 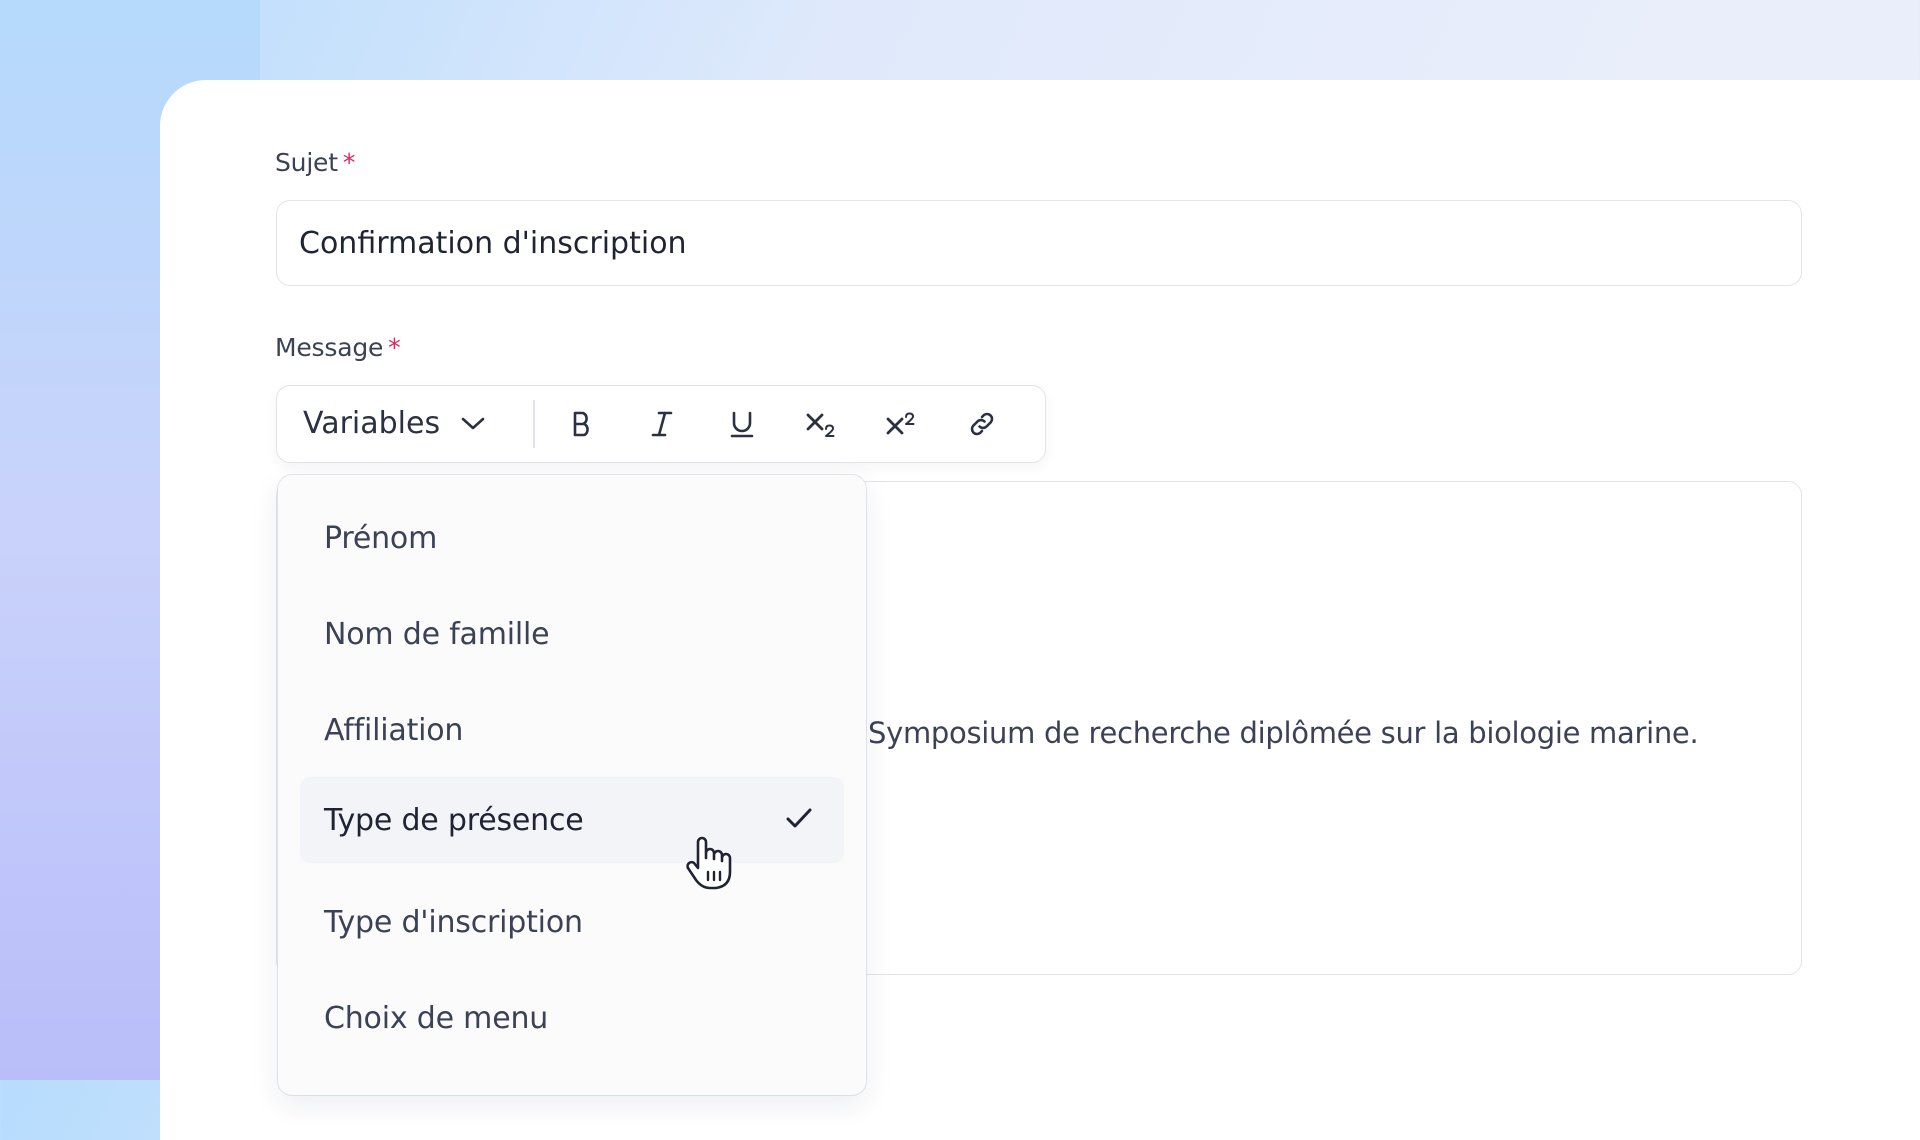 What do you see at coordinates (306, 162) in the screenshot?
I see `subject-label-text: Sujet` at bounding box center [306, 162].